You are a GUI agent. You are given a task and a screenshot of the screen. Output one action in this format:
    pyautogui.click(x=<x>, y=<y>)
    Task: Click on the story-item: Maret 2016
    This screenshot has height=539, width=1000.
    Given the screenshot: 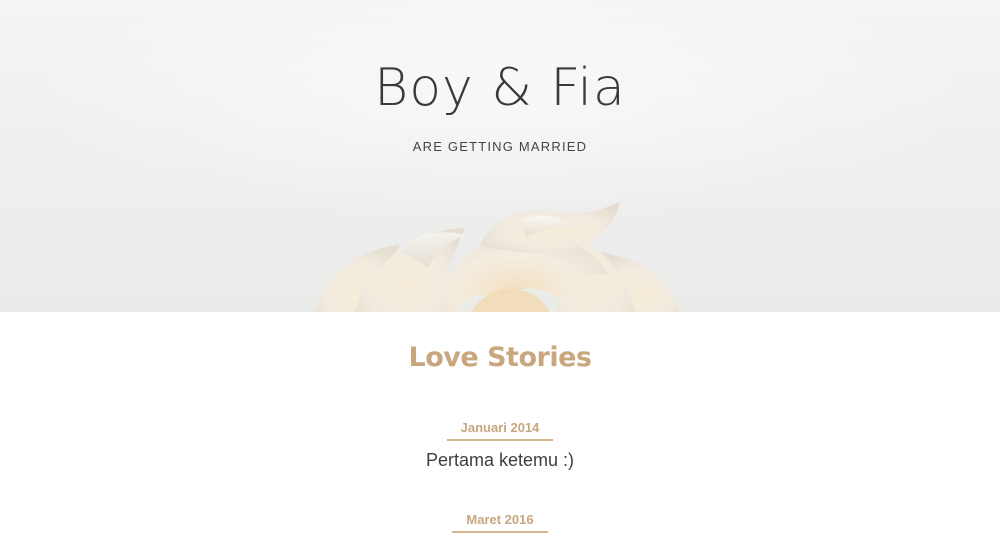 What is the action you would take?
    pyautogui.click(x=500, y=522)
    